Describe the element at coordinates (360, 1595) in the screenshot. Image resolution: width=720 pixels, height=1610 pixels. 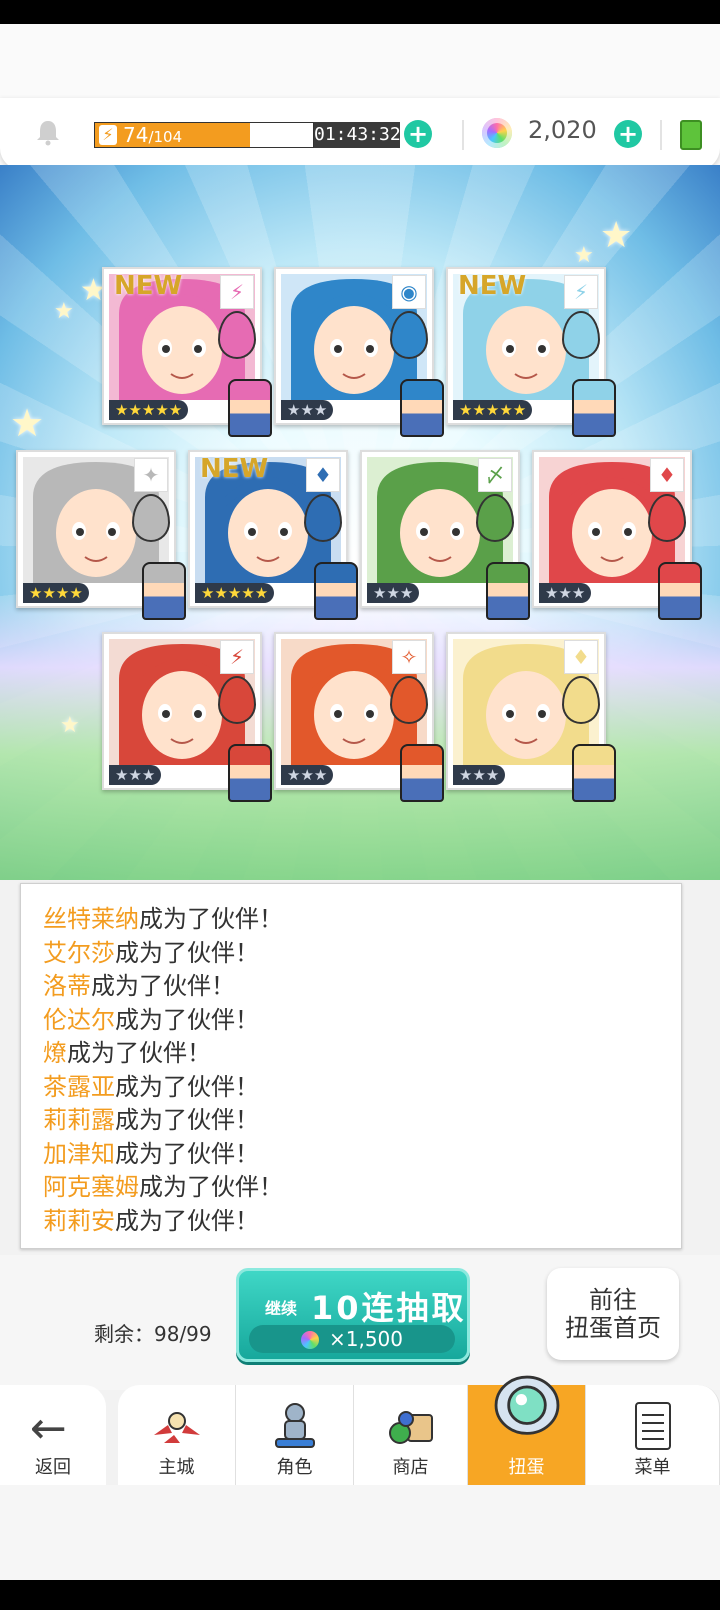
I see `system-nav-bar` at that location.